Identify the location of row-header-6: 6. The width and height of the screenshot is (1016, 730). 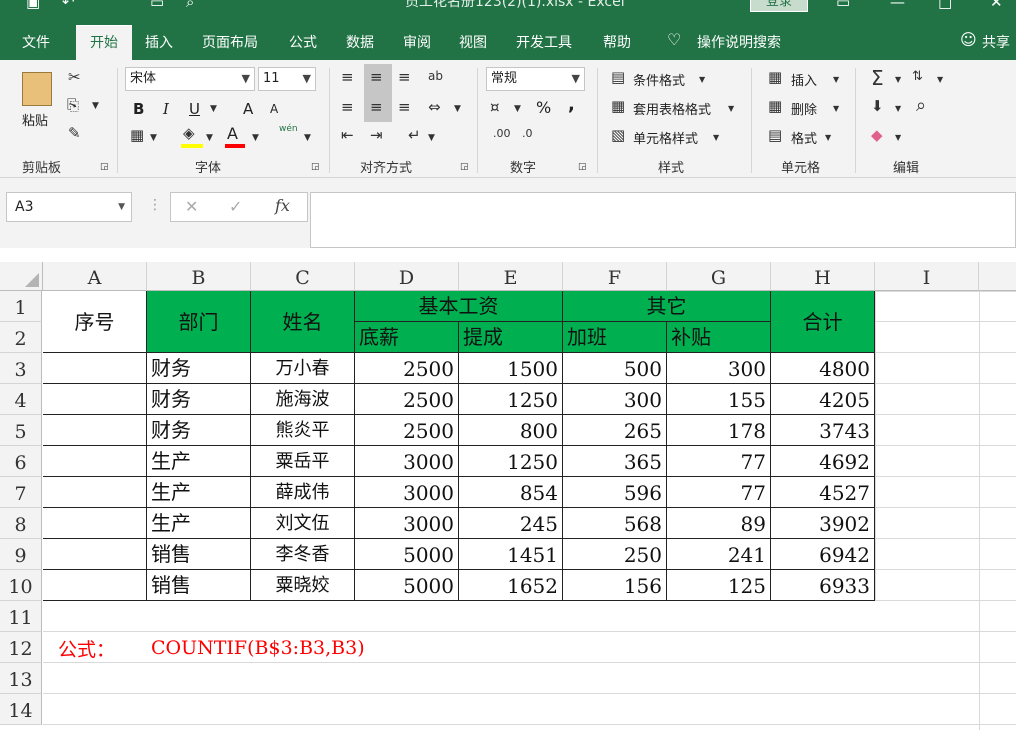
(21, 461).